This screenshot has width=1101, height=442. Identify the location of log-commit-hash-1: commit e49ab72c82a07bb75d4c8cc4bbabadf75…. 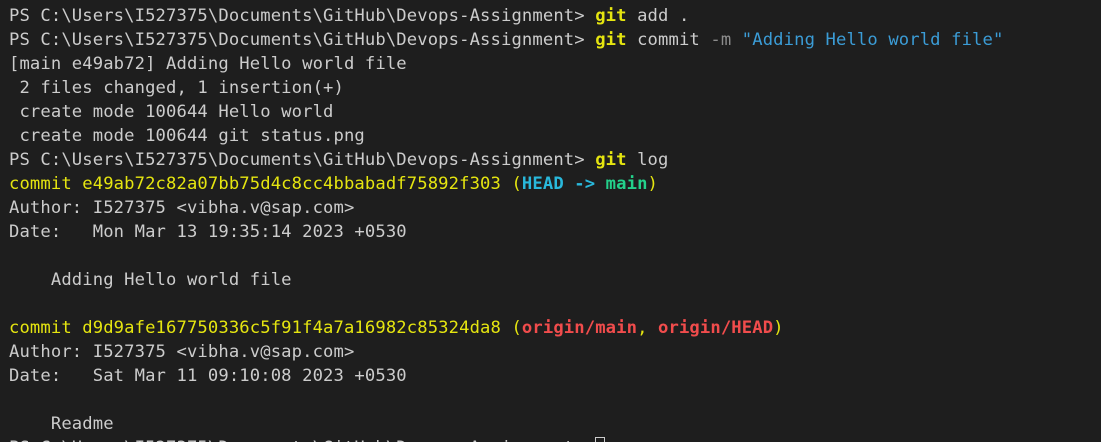
(333, 184).